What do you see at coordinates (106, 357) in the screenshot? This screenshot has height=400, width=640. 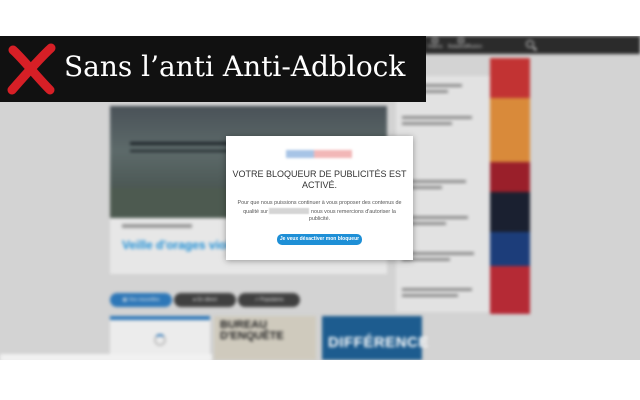 I see `browser-status-bar` at bounding box center [106, 357].